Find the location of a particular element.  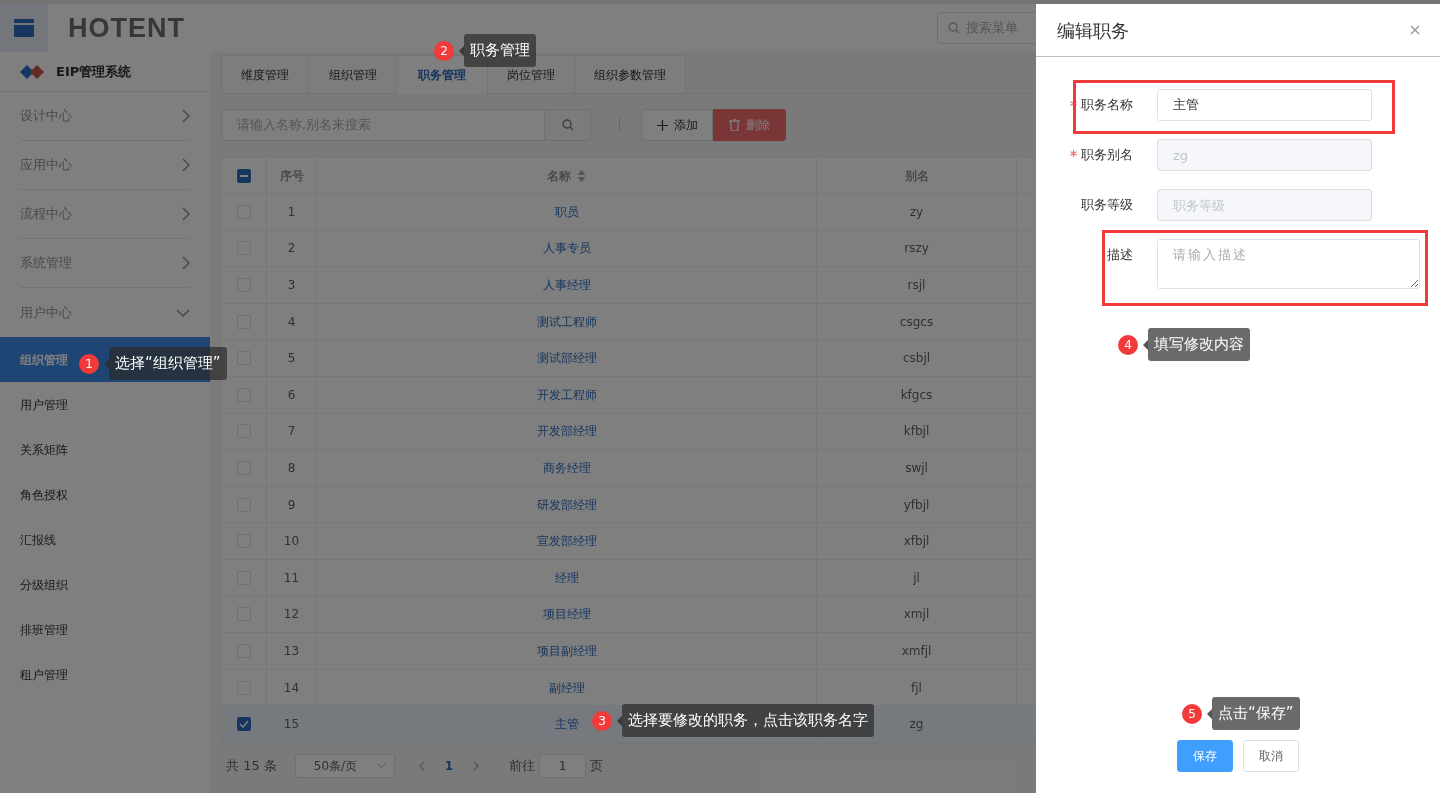

cancel-button: 取消 is located at coordinates (1271, 756).